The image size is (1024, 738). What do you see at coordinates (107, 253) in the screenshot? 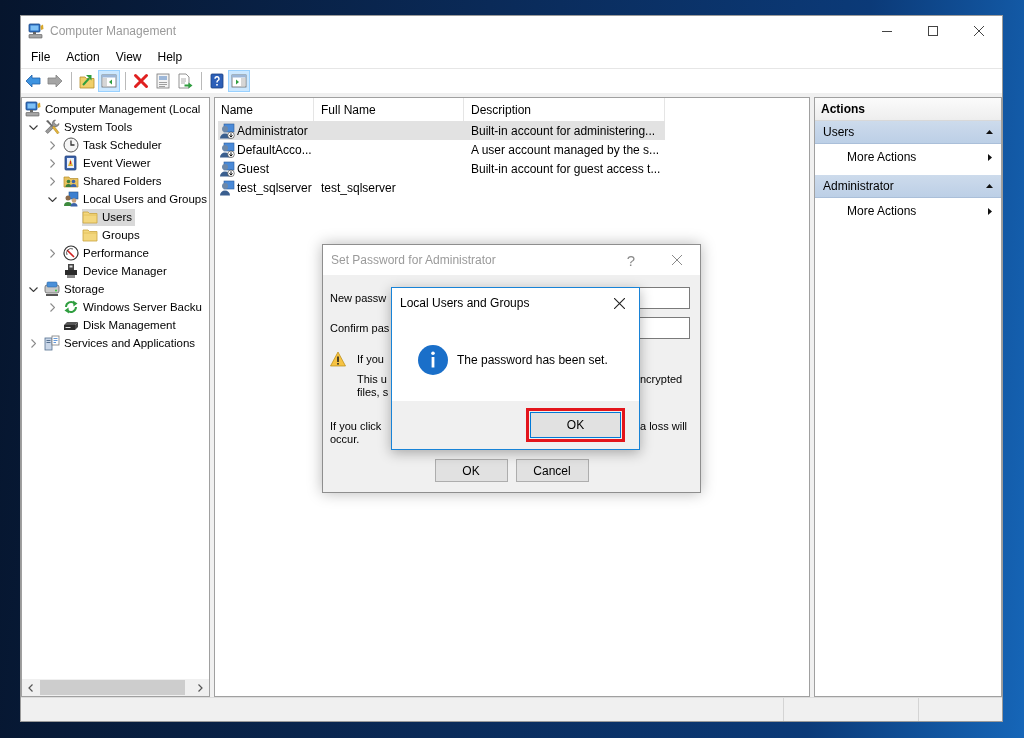
I see `tree-item: Performance` at bounding box center [107, 253].